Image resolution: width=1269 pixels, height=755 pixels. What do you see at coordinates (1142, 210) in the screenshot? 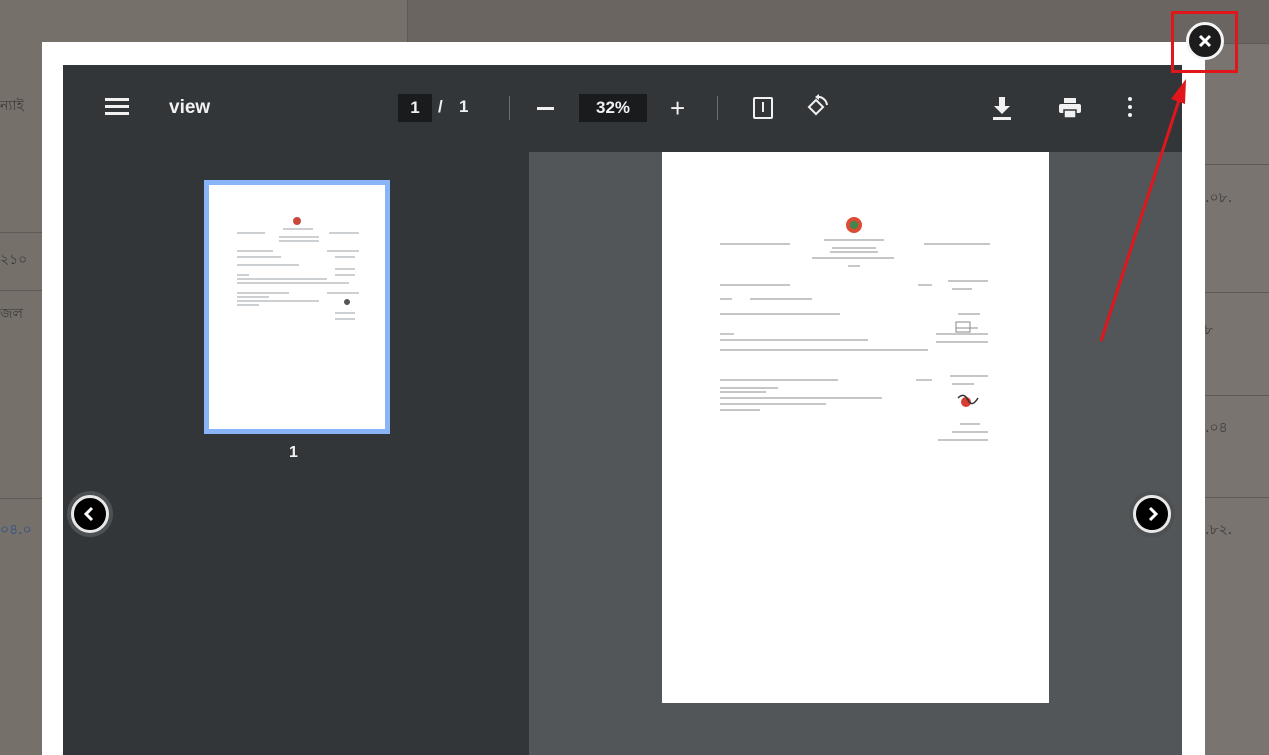
I see `annotation-arrow` at bounding box center [1142, 210].